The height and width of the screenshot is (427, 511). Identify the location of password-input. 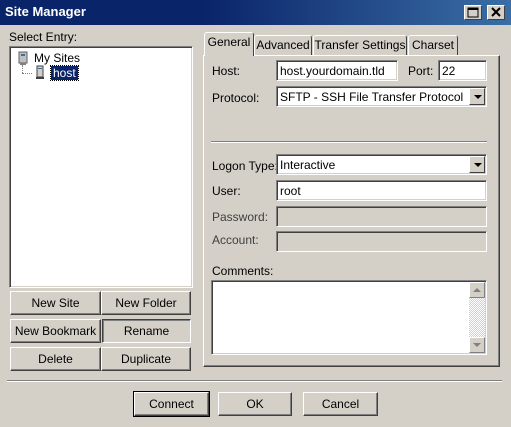
(381, 216).